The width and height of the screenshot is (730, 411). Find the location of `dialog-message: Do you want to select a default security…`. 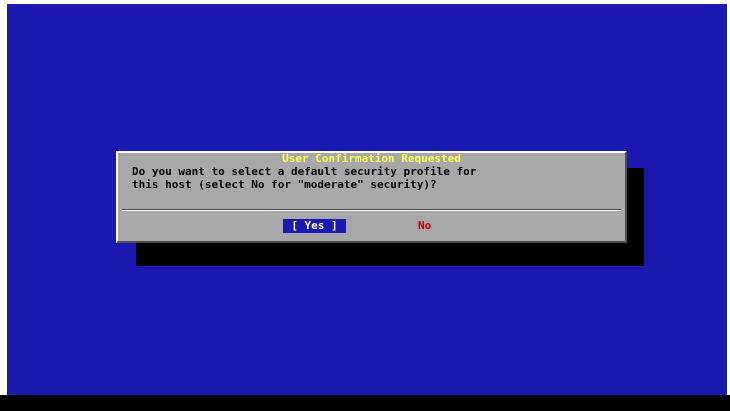

dialog-message: Do you want to select a default security… is located at coordinates (374, 178).